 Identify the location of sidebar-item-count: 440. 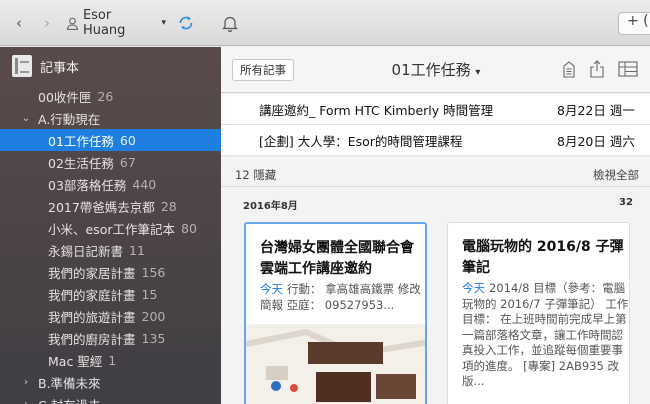
(144, 184).